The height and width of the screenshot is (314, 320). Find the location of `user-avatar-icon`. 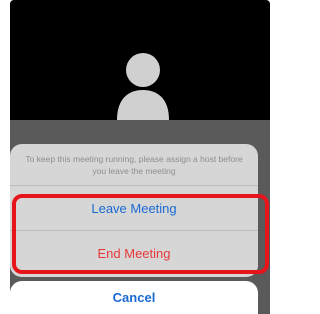

user-avatar-icon is located at coordinates (143, 86).